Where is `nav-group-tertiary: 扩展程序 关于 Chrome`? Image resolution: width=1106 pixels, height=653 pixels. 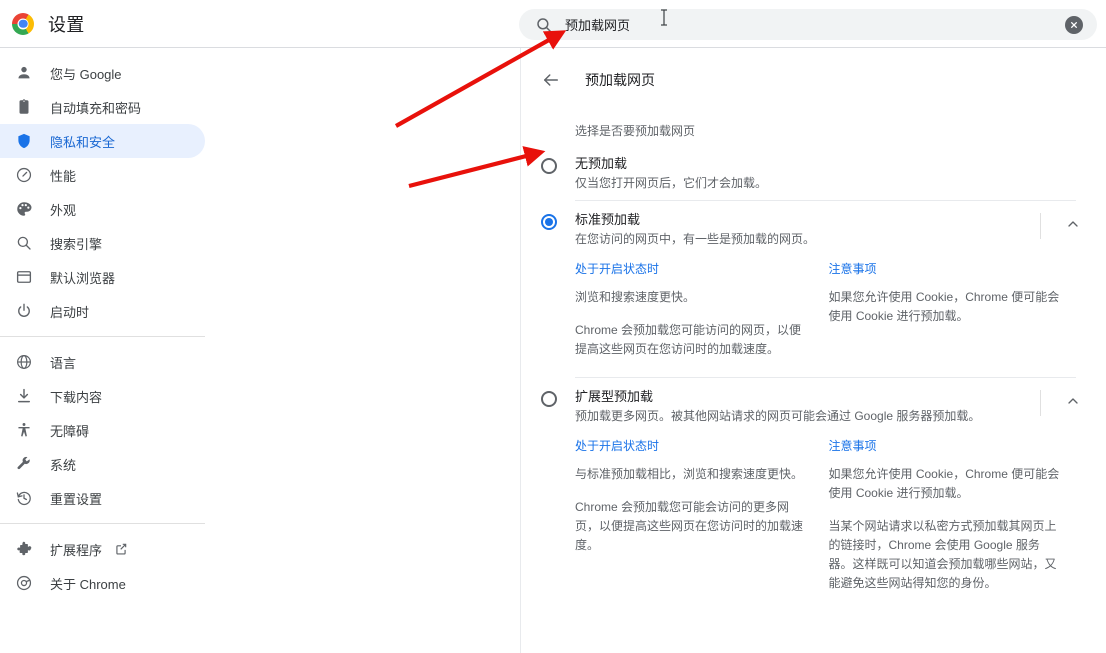 nav-group-tertiary: 扩展程序 关于 Chrome is located at coordinates (260, 566).